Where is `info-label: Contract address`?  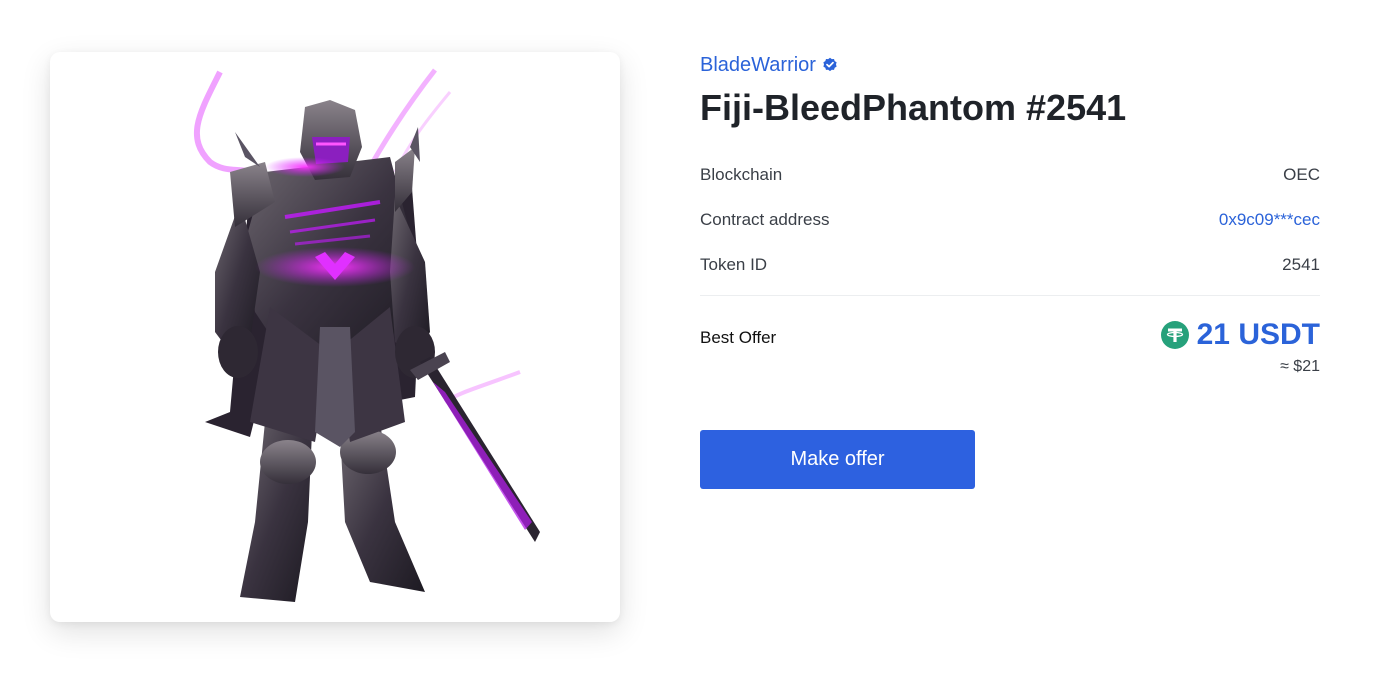 info-label: Contract address is located at coordinates (765, 219).